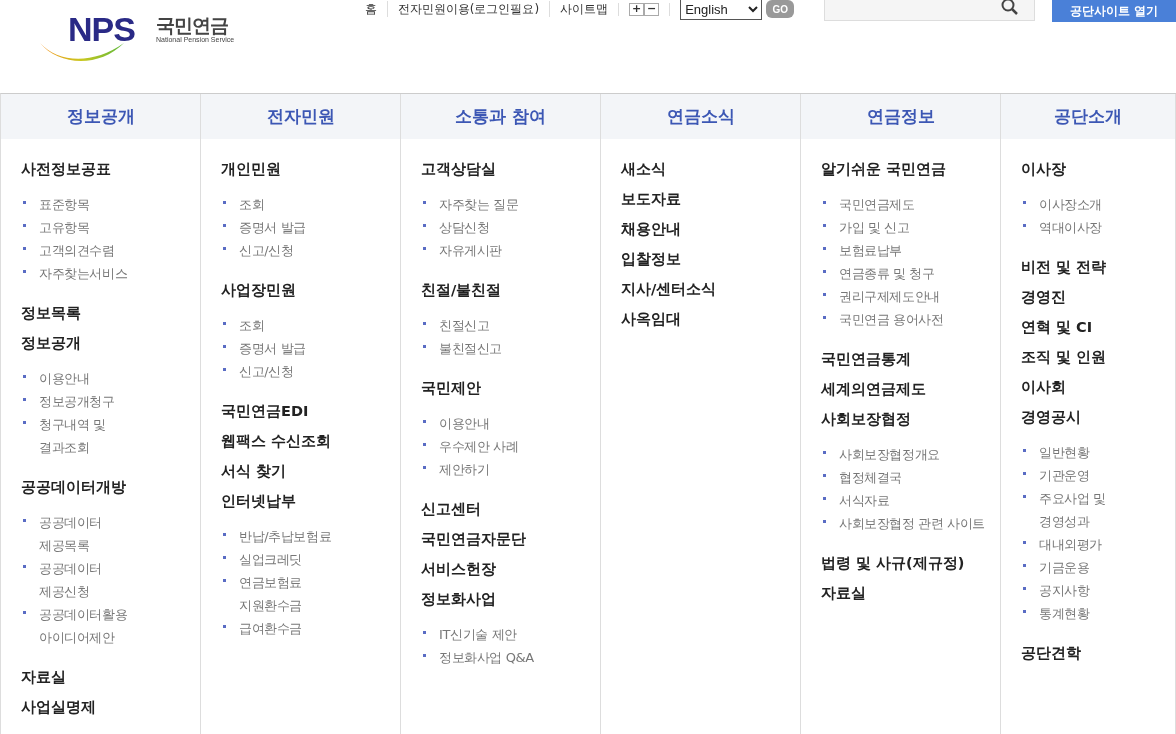 This screenshot has width=1176, height=734. What do you see at coordinates (721, 10) in the screenshot?
I see `language-select: English` at bounding box center [721, 10].